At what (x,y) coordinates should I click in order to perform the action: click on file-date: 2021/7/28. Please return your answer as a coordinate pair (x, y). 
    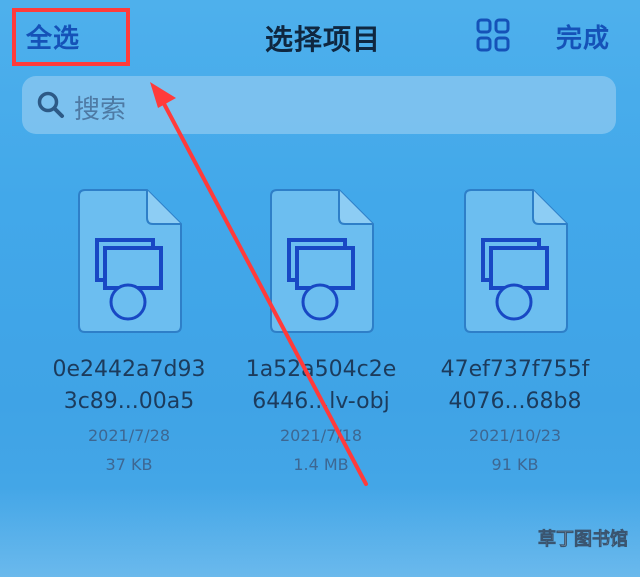
    Looking at the image, I should click on (129, 435).